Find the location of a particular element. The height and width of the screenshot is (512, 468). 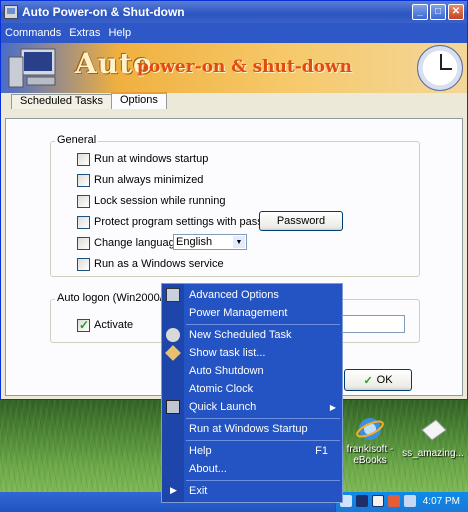

language-value: English is located at coordinates (194, 242).